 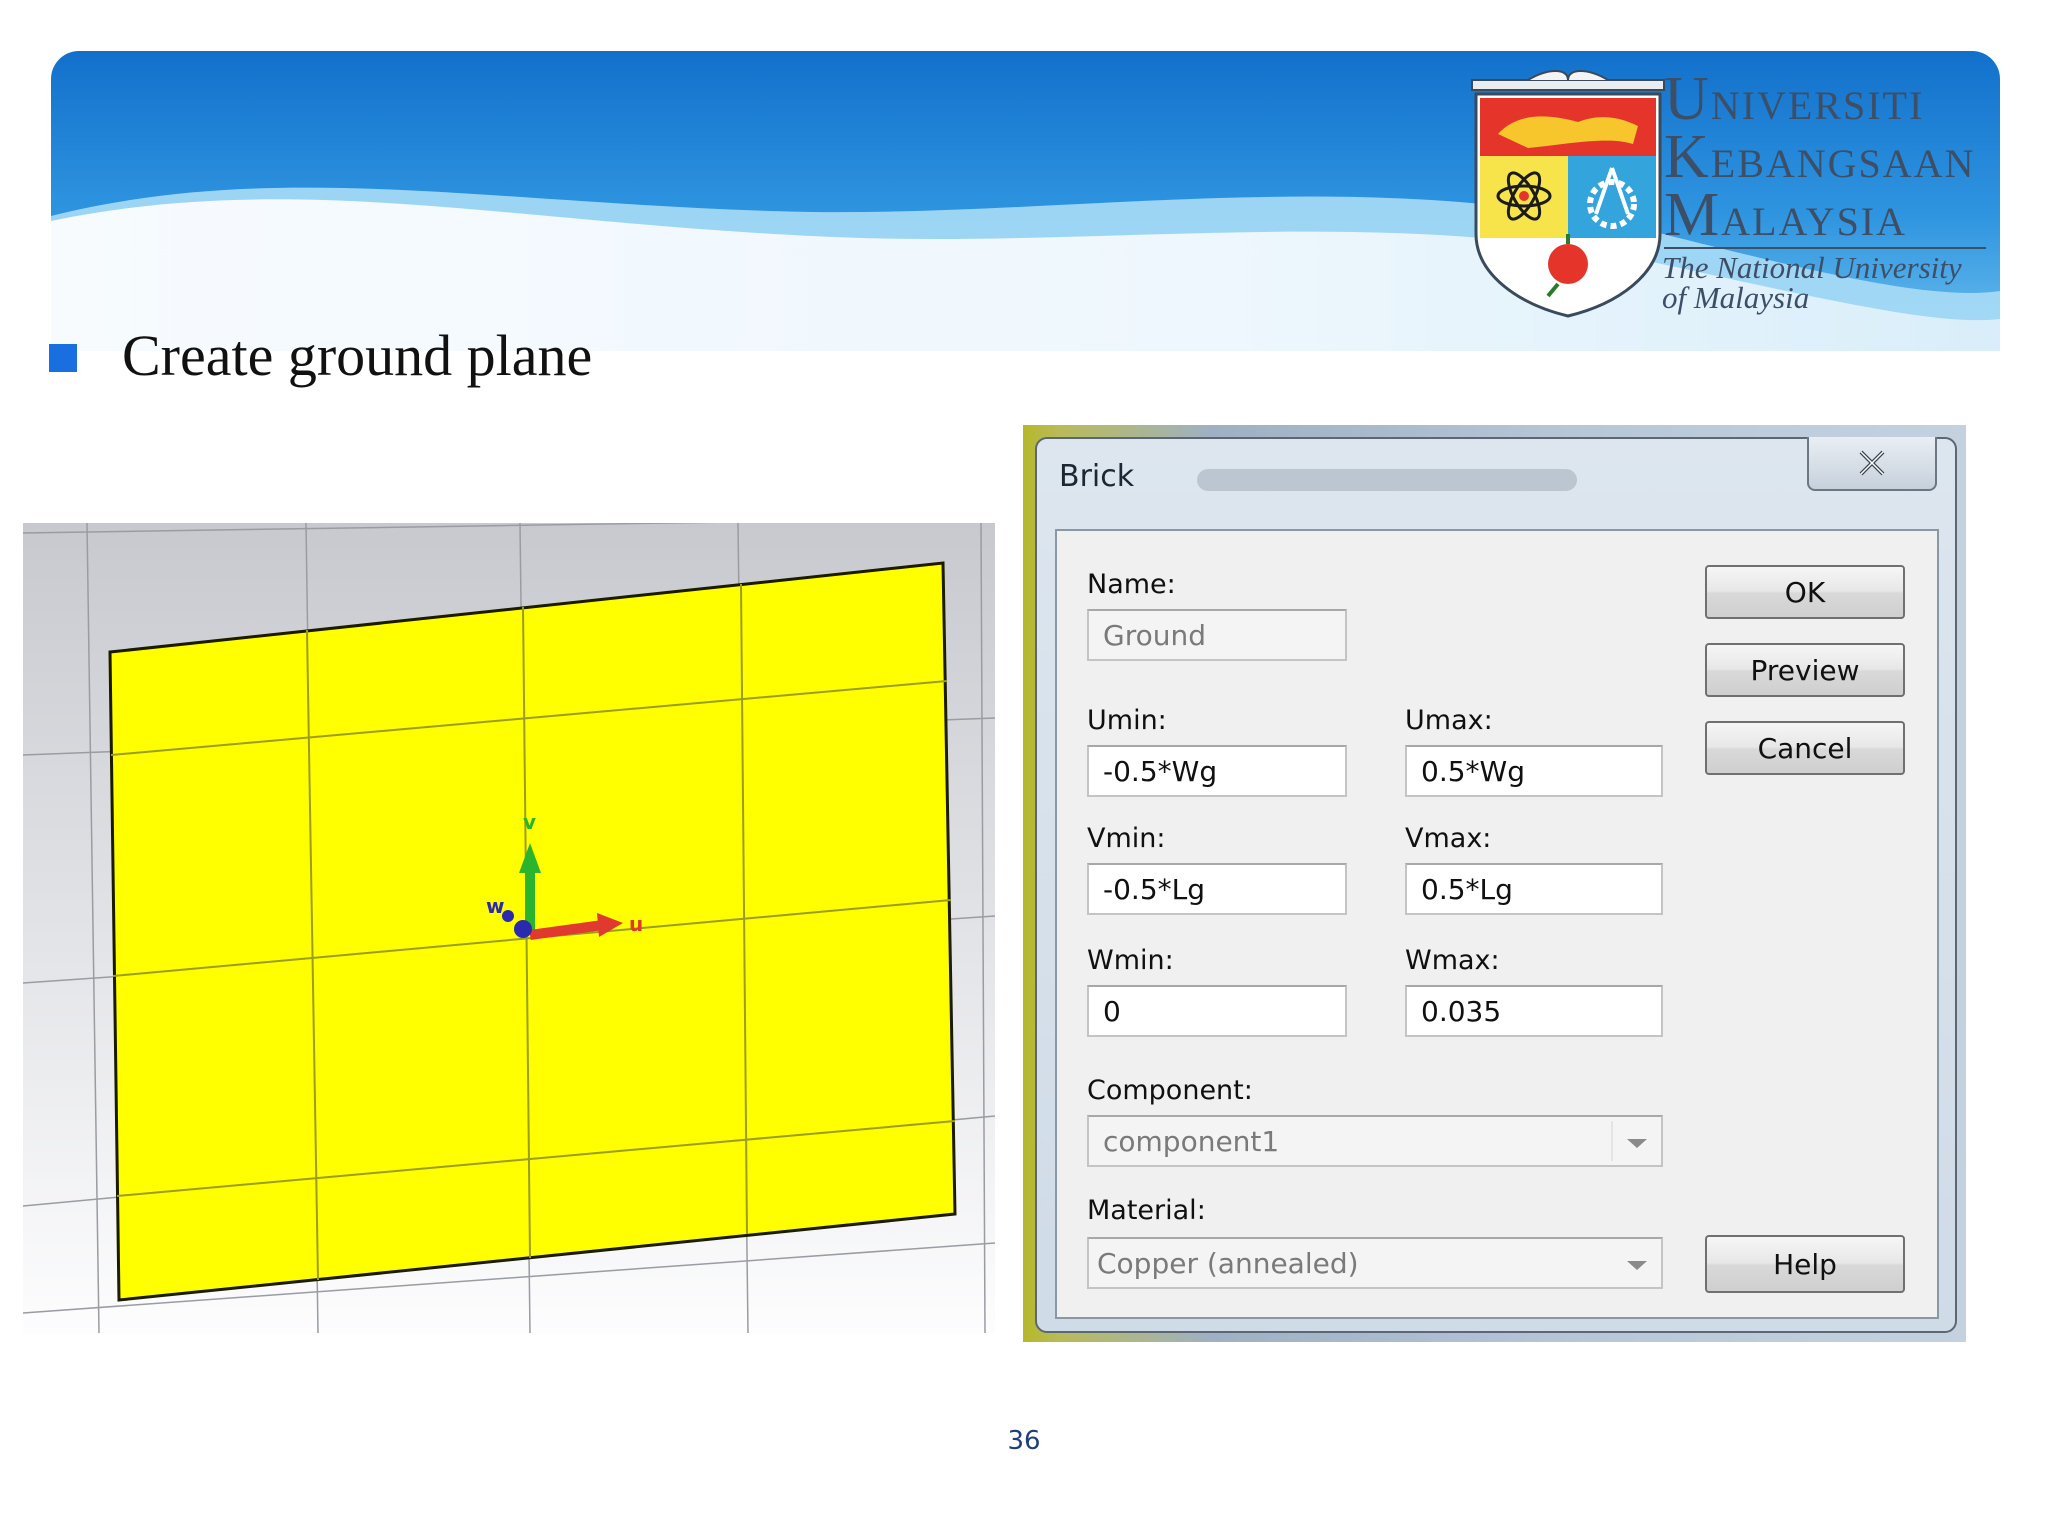 I want to click on umin-label: Umin:, so click(x=1127, y=720).